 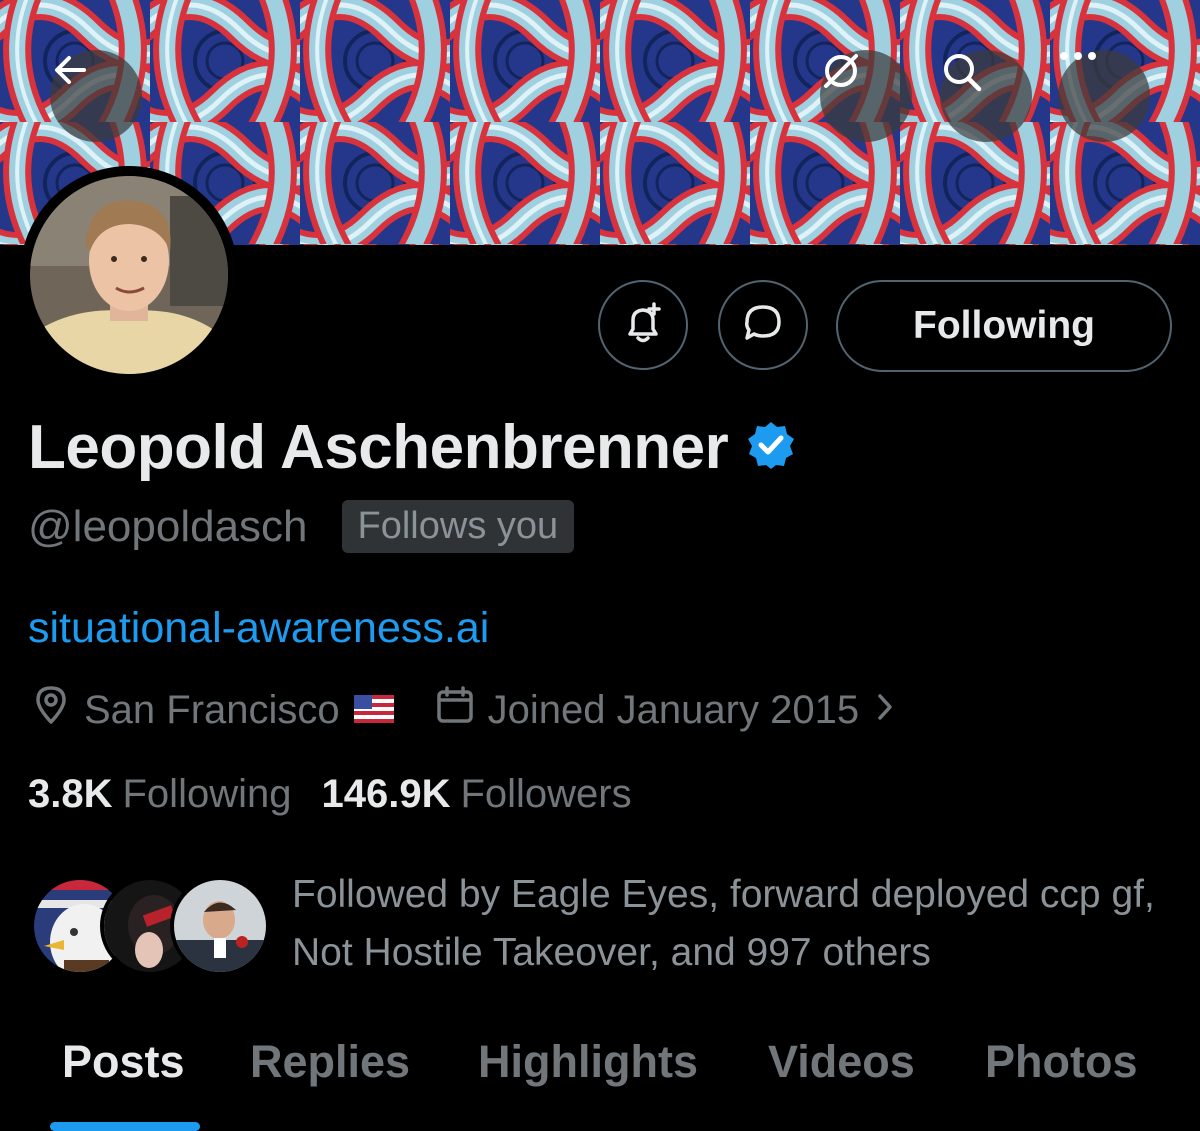 I want to click on profile-tabs: Posts Replies Highlights Videos Photos, so click(x=600, y=1083).